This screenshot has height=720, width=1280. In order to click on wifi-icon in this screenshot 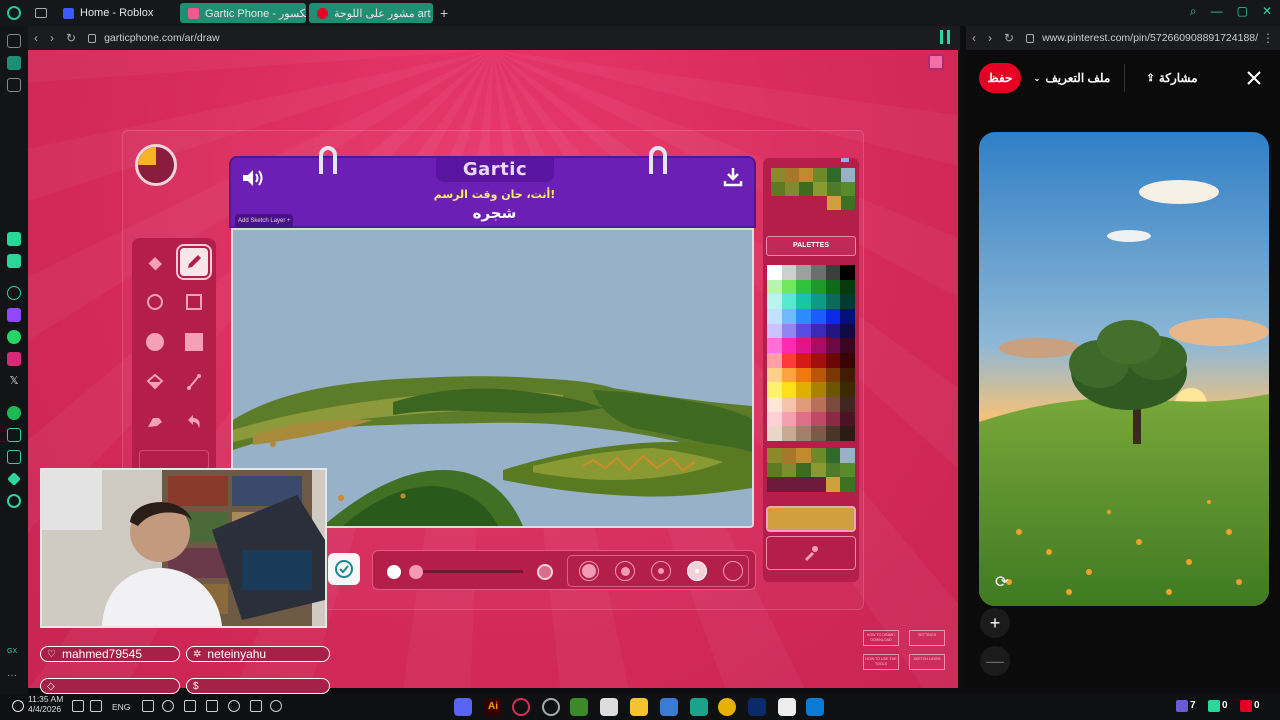, I will do `click(190, 706)`.